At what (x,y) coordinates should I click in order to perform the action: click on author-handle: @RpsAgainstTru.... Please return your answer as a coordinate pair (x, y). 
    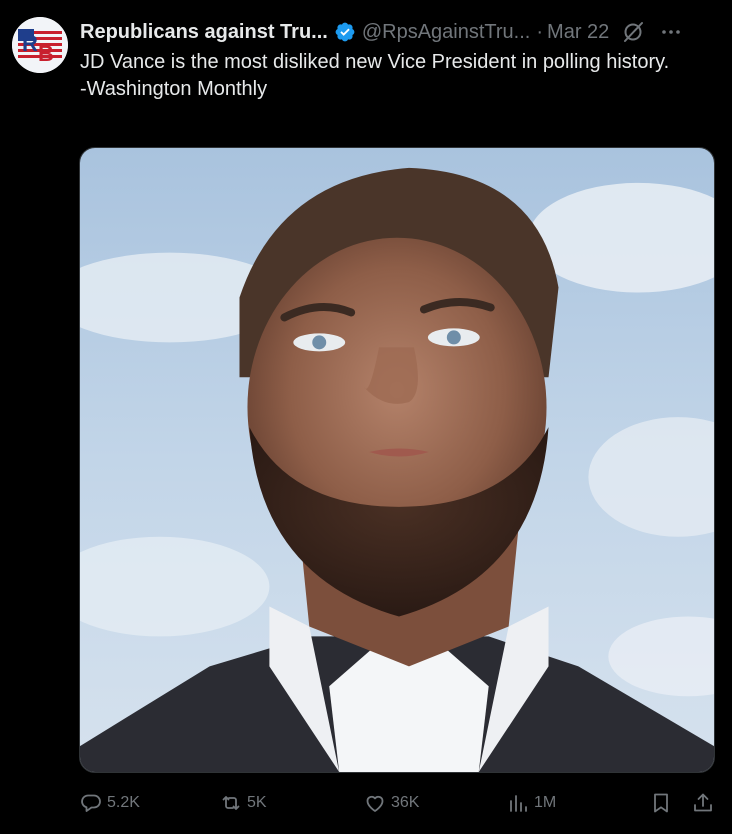
    Looking at the image, I should click on (446, 32).